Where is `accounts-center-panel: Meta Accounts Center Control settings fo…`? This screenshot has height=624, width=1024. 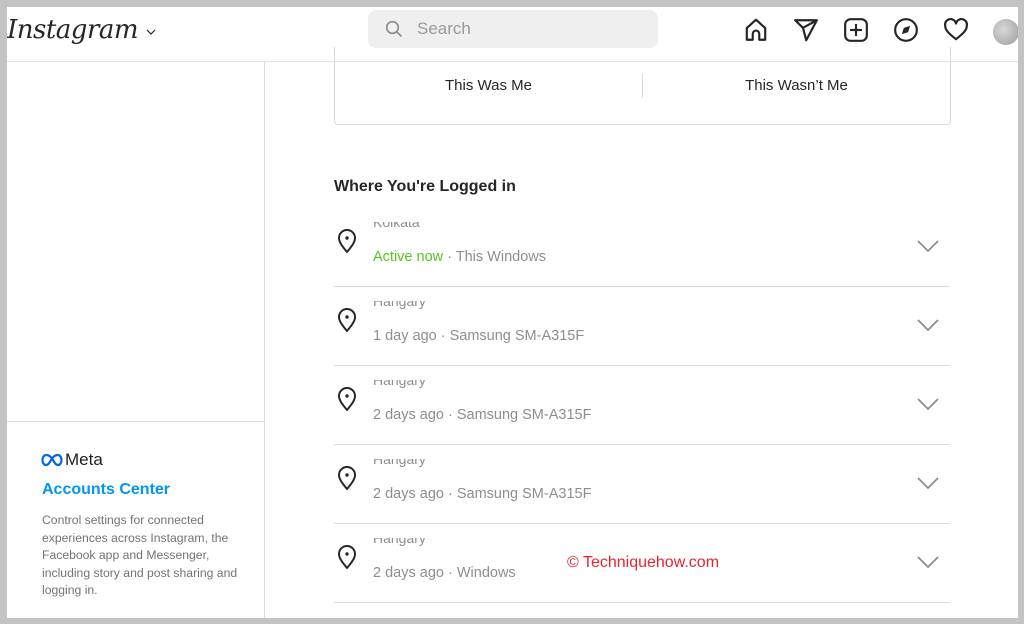 accounts-center-panel: Meta Accounts Center Control settings fo… is located at coordinates (135, 519).